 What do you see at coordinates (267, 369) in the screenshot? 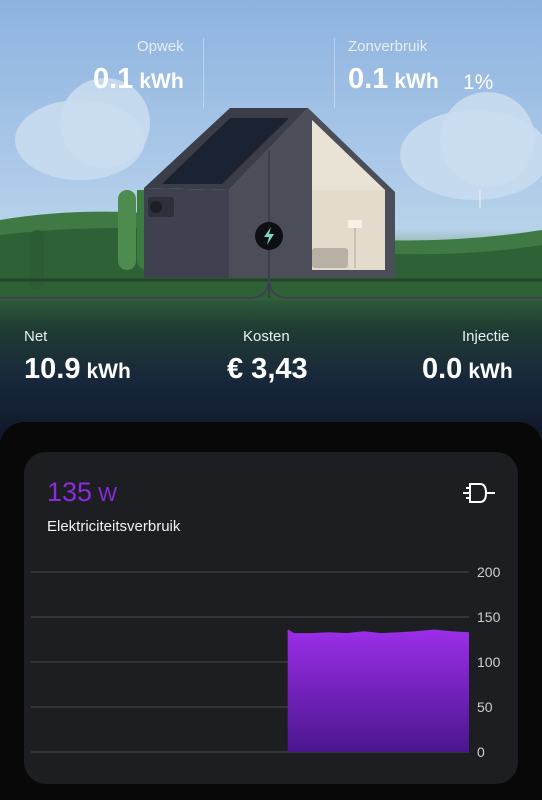
I see `kosten-value: € 3,43` at bounding box center [267, 369].